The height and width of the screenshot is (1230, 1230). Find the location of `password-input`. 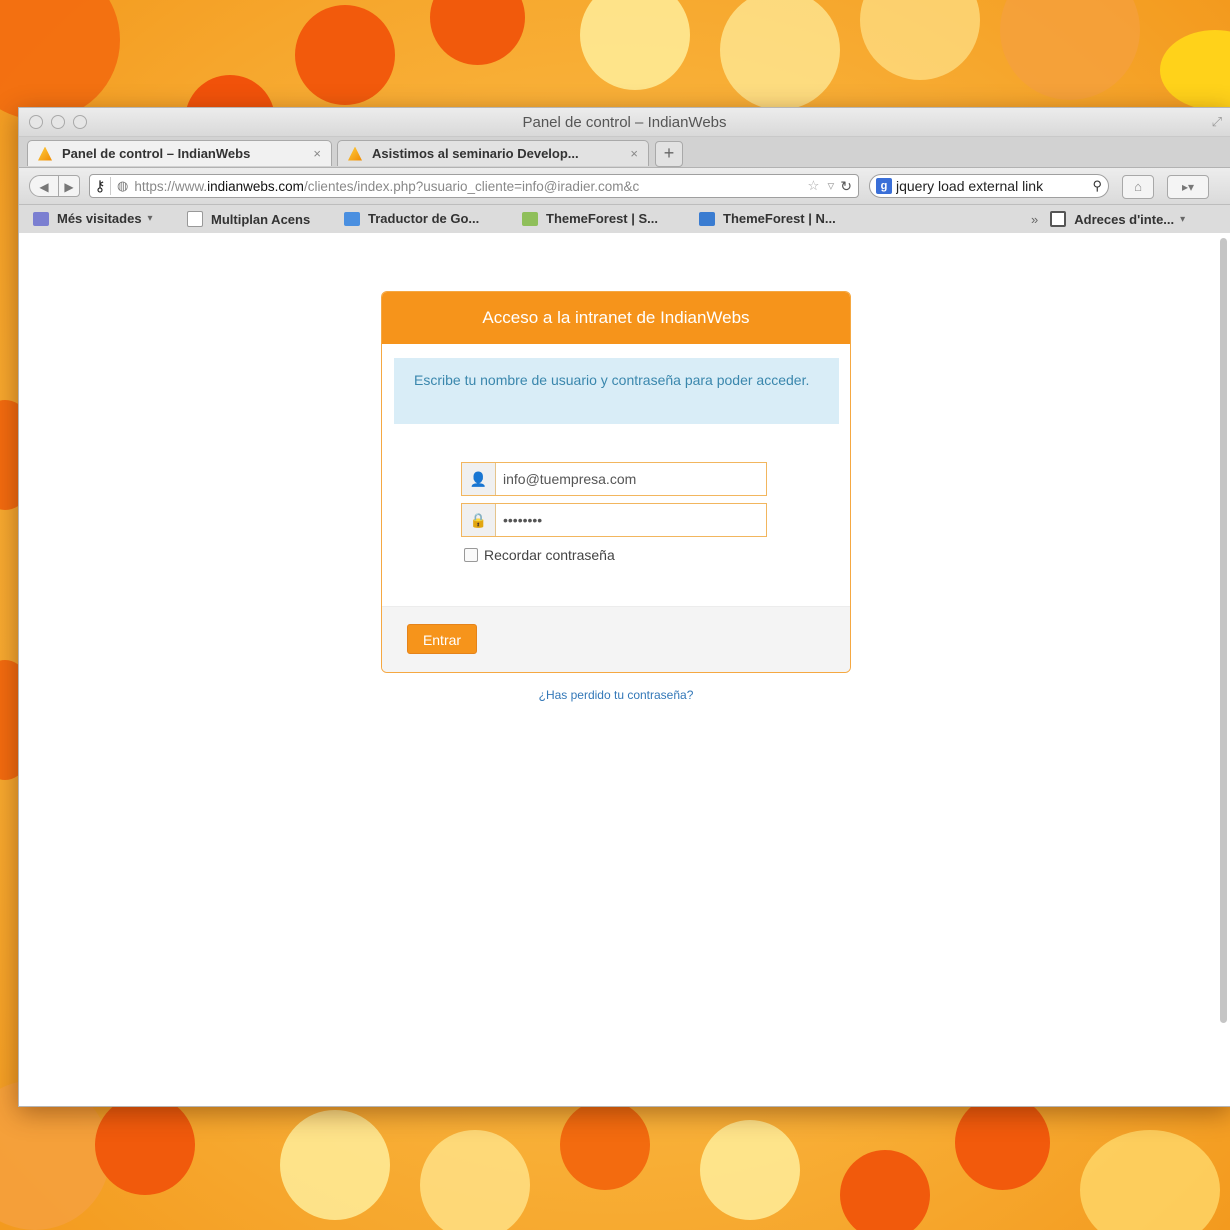

password-input is located at coordinates (631, 520).